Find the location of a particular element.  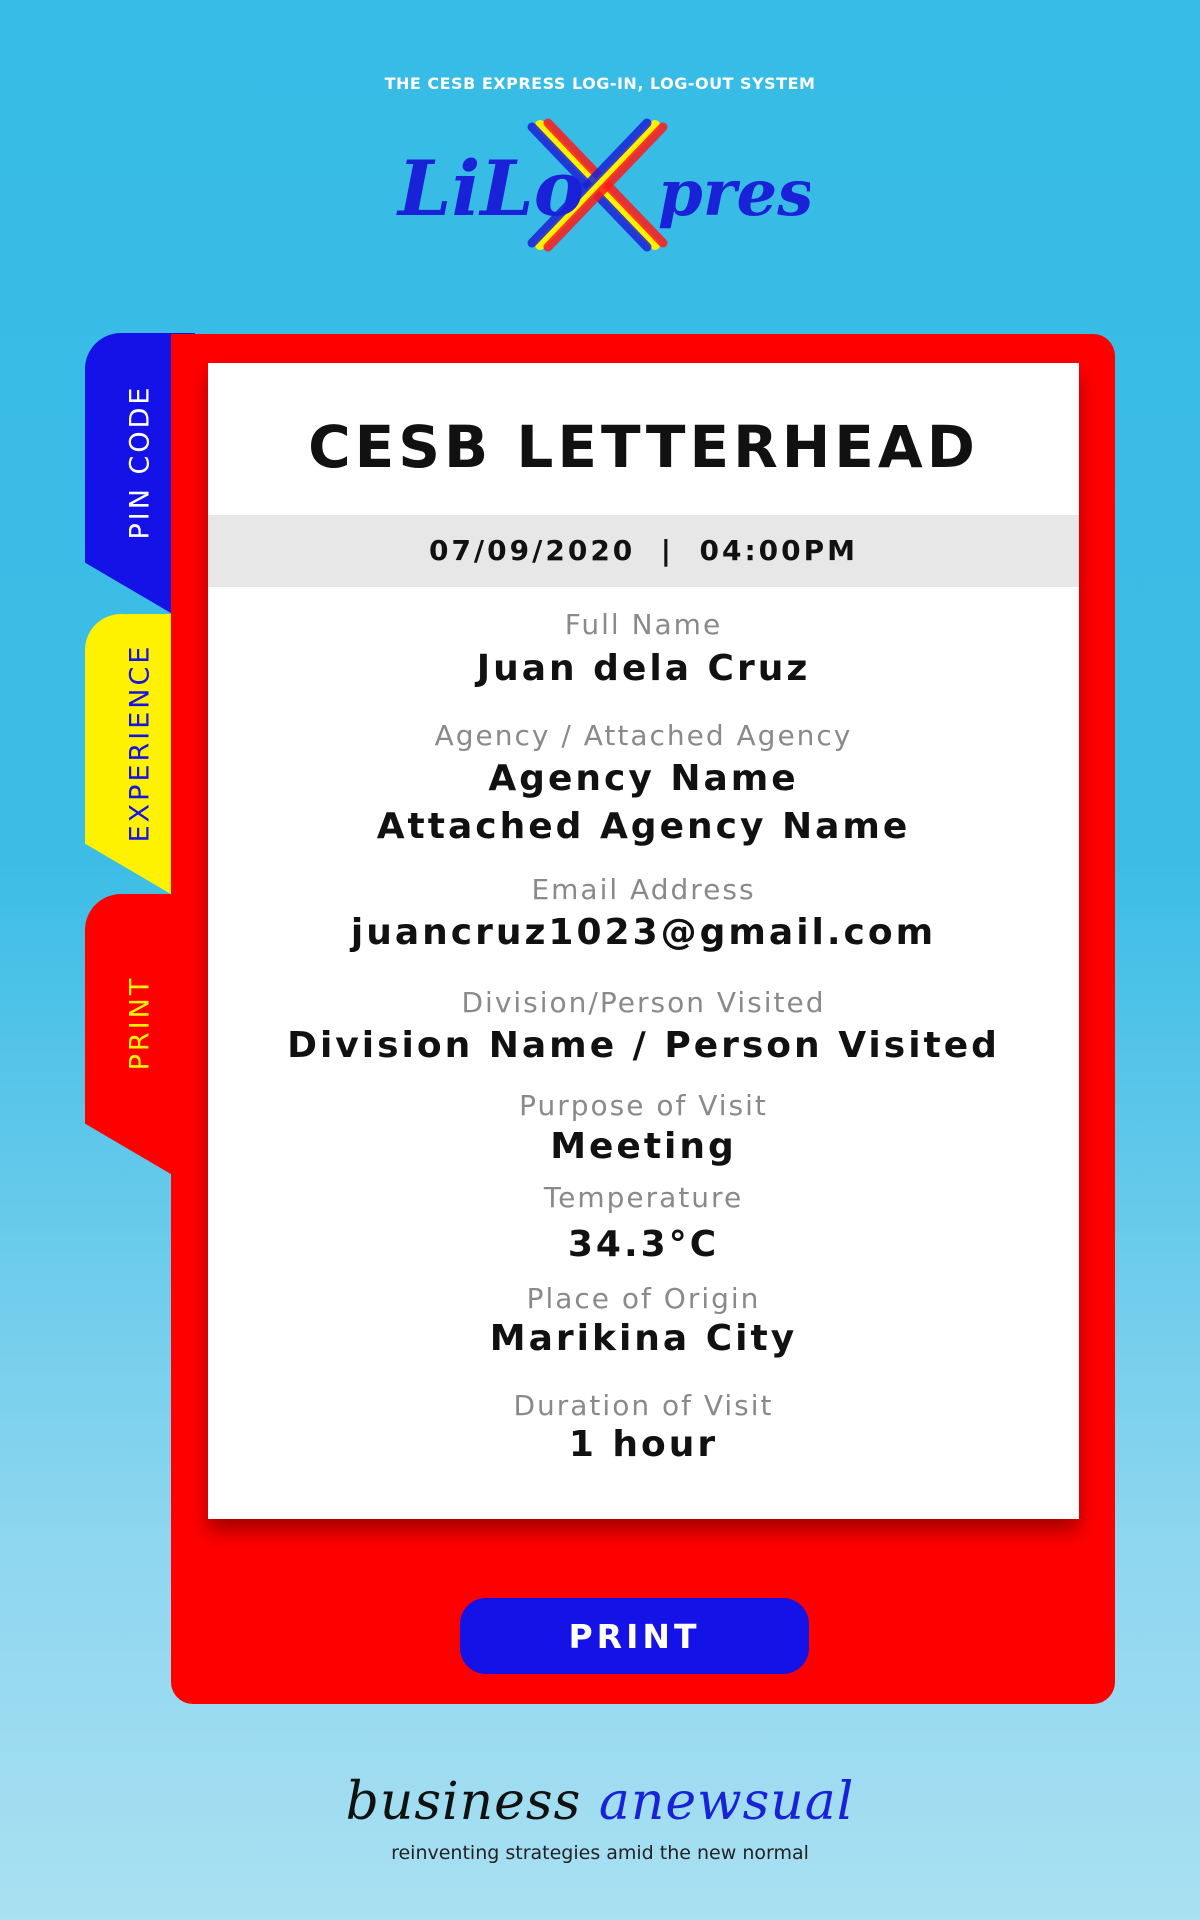

tab-pin-code-label: PIN CODE is located at coordinates (140, 462).